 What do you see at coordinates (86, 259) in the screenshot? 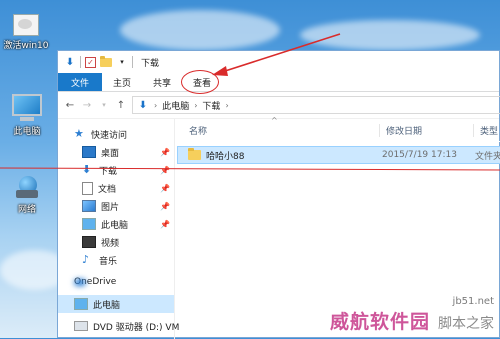
I see `music-icon: ♪` at bounding box center [86, 259].